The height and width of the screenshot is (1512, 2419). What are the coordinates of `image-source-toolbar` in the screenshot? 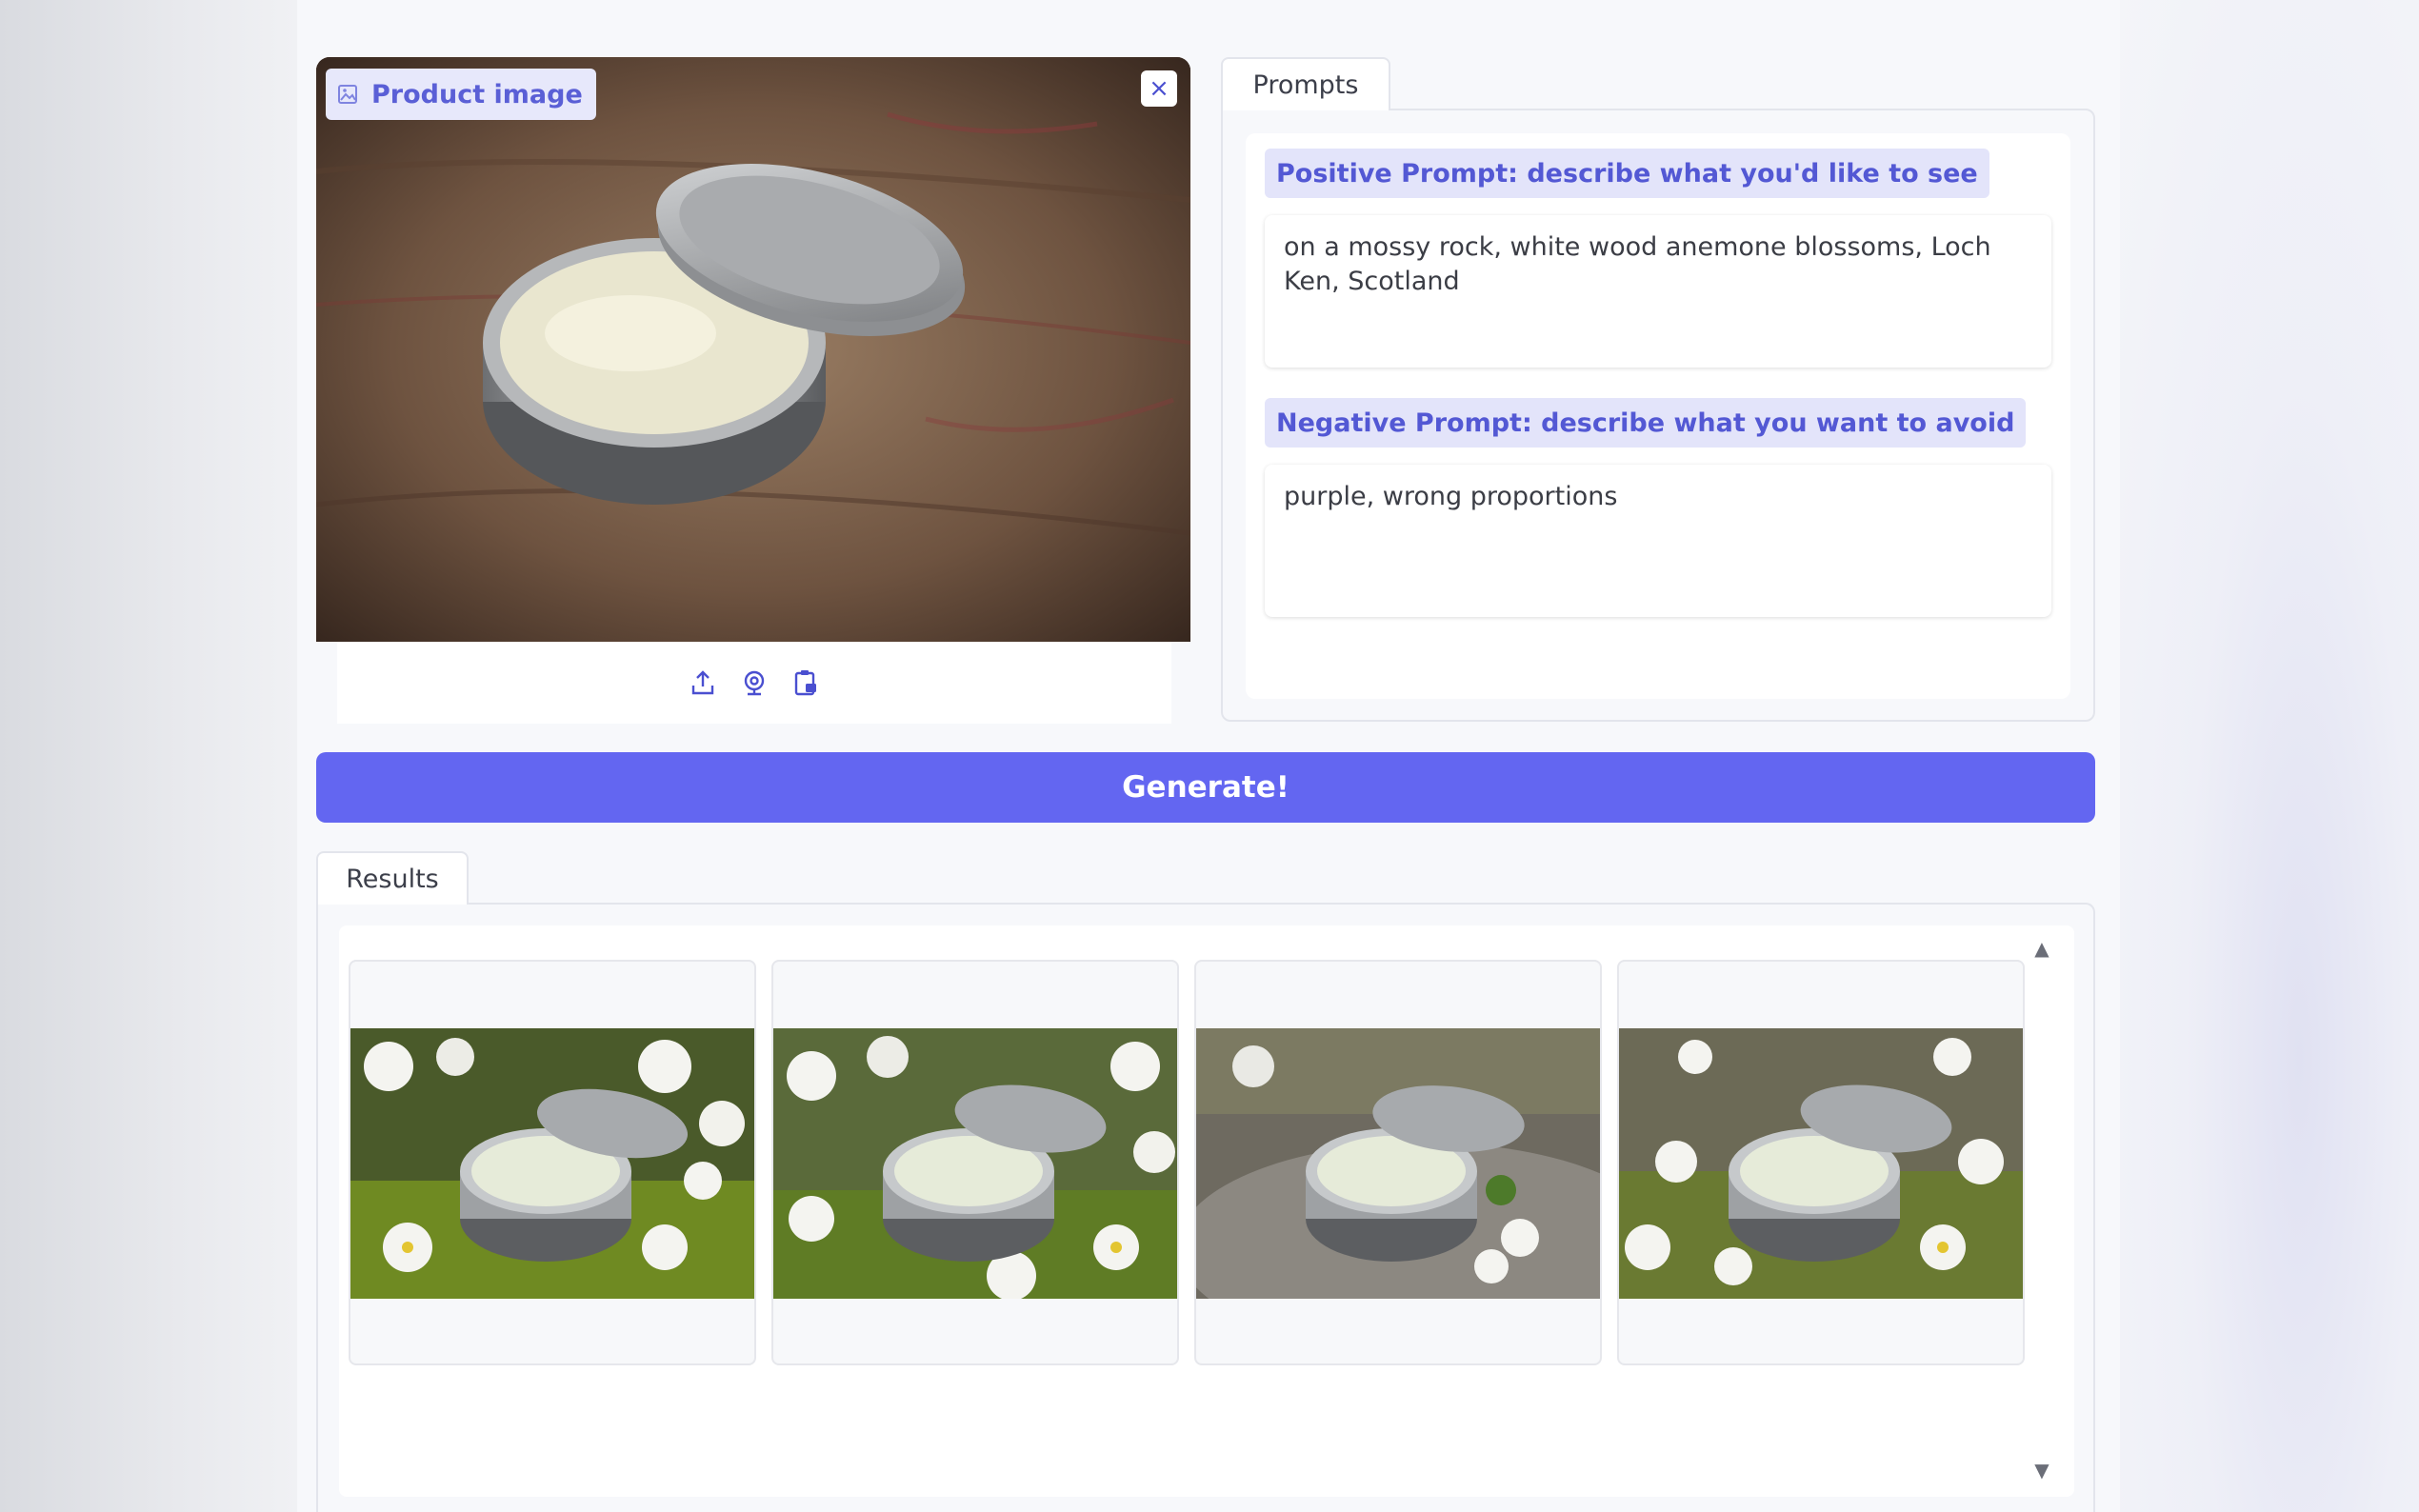 It's located at (754, 683).